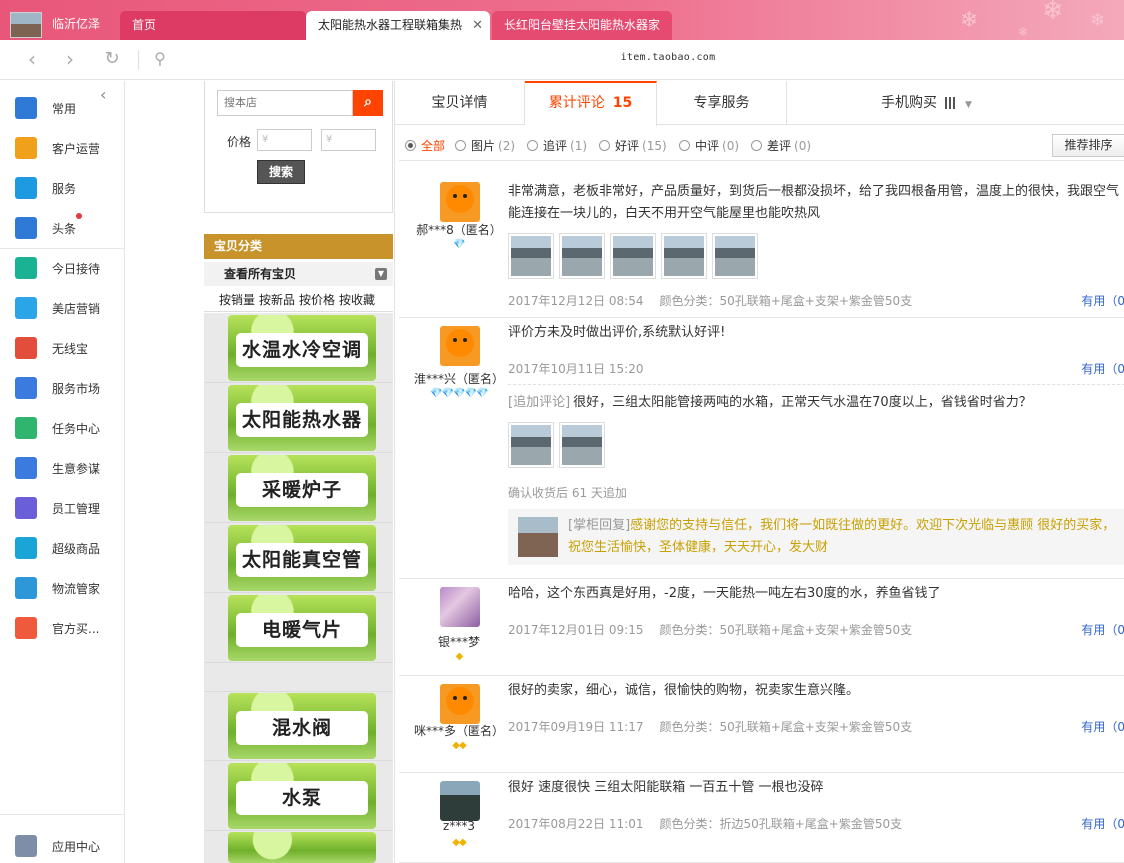  I want to click on tab-exclusive-service: 专享服务, so click(722, 103).